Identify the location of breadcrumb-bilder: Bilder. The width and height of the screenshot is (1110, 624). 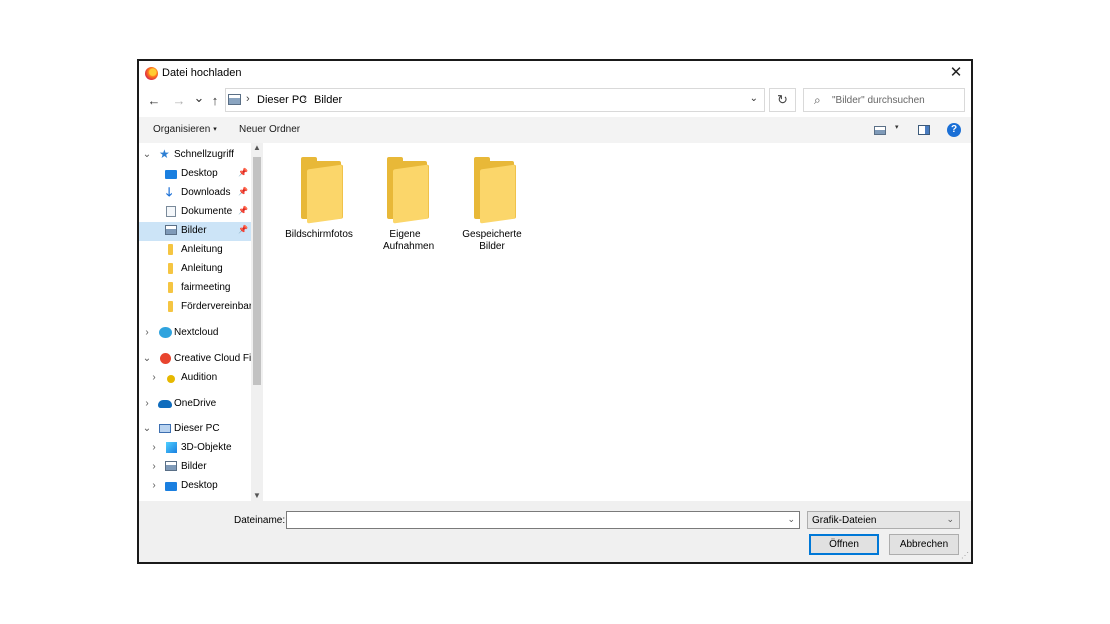
(328, 100).